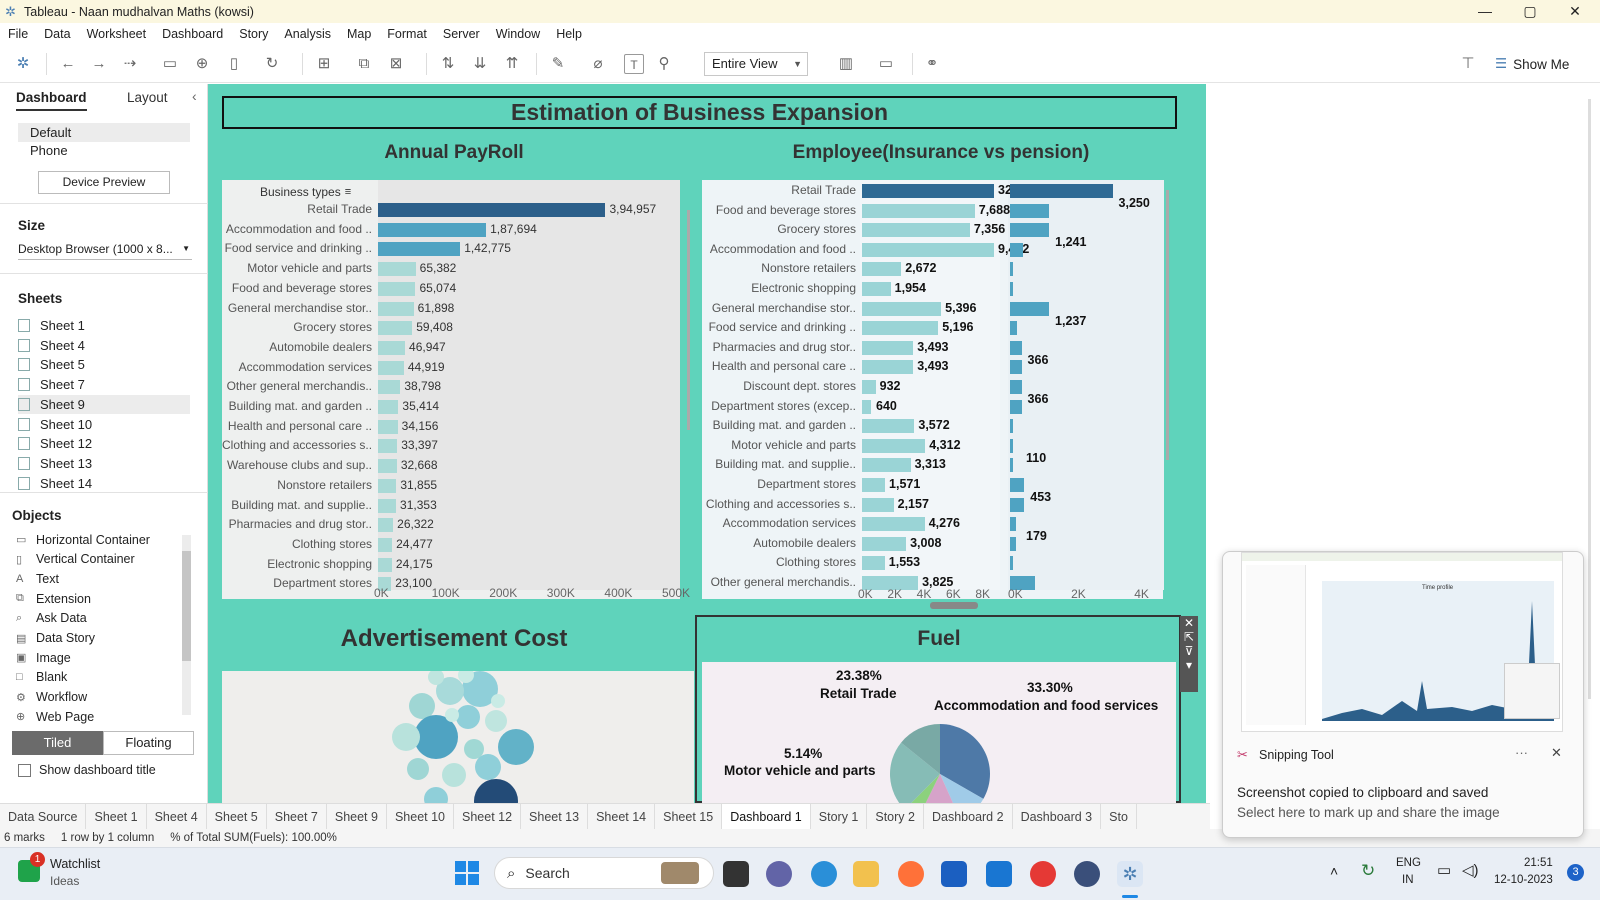  I want to click on share-icon: ⚭, so click(932, 64).